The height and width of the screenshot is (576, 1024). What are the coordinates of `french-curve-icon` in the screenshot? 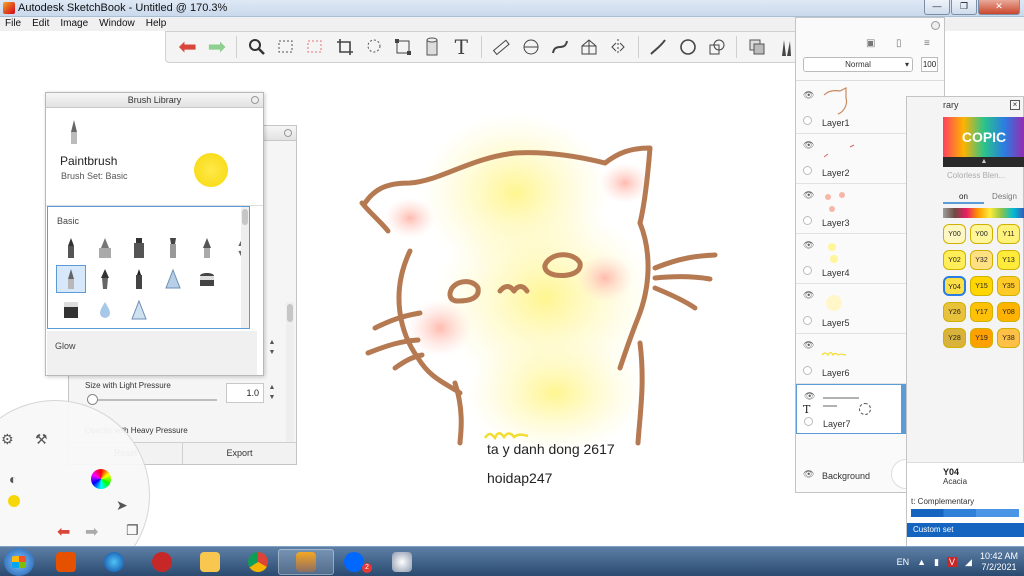 It's located at (559, 47).